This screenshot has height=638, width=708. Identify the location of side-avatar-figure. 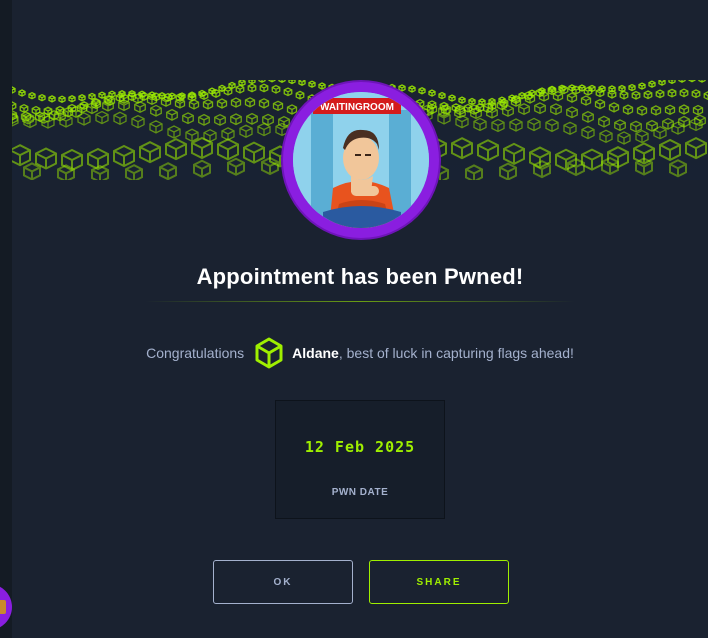
(3, 607).